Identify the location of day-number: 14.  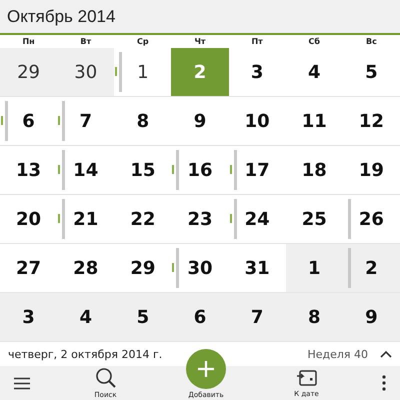
(85, 170).